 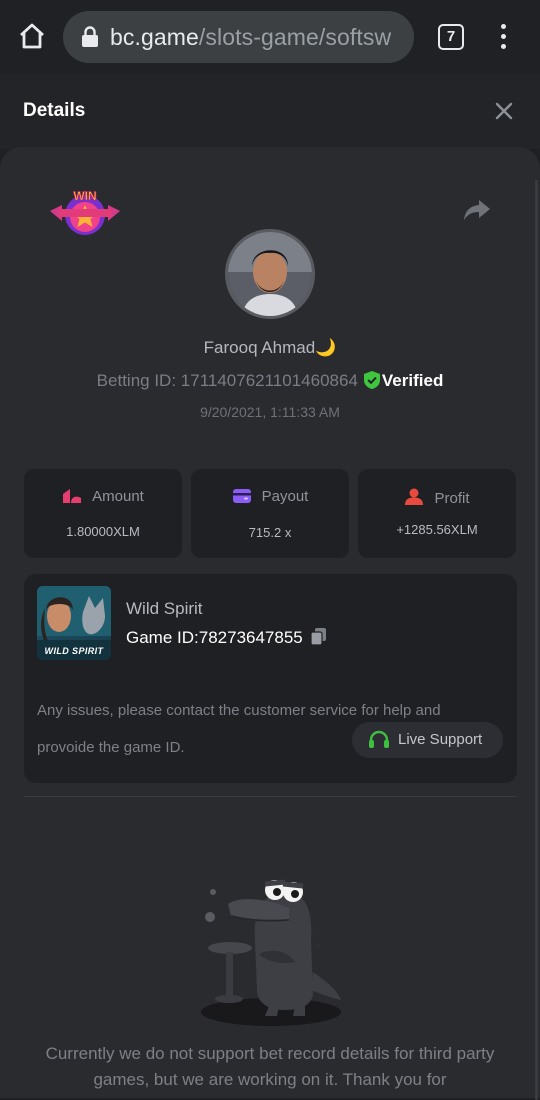 I want to click on browser-toolbar: bc.game/slots-game/softsw 7, so click(x=270, y=37).